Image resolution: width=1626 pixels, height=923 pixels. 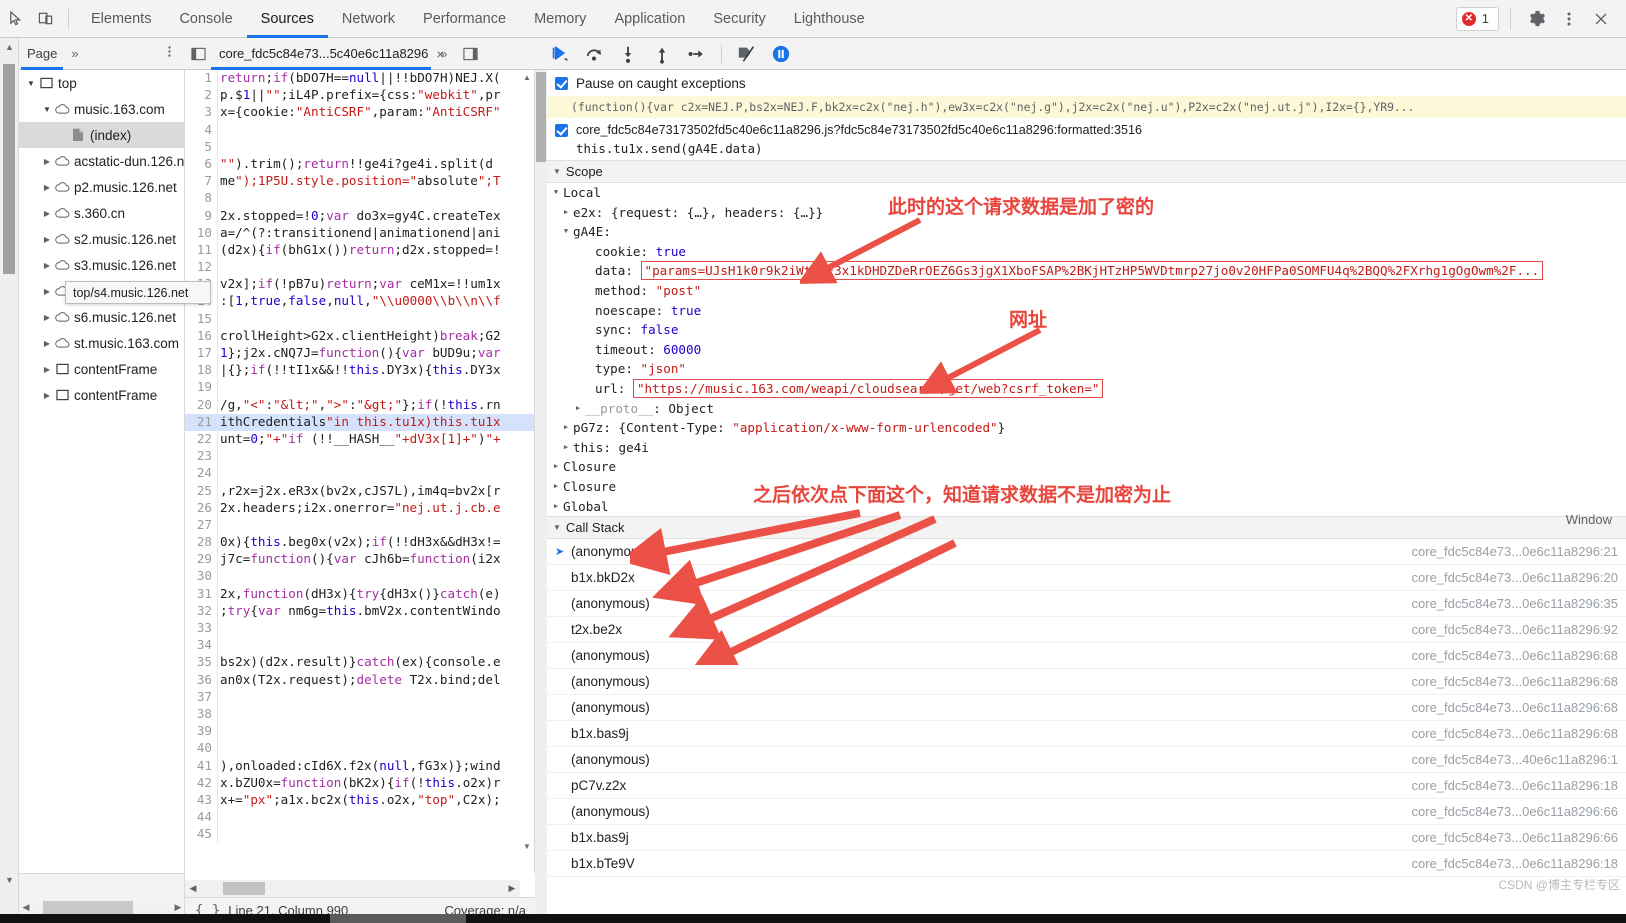 I want to click on deactivate-breakpoints-icon, so click(x=747, y=54).